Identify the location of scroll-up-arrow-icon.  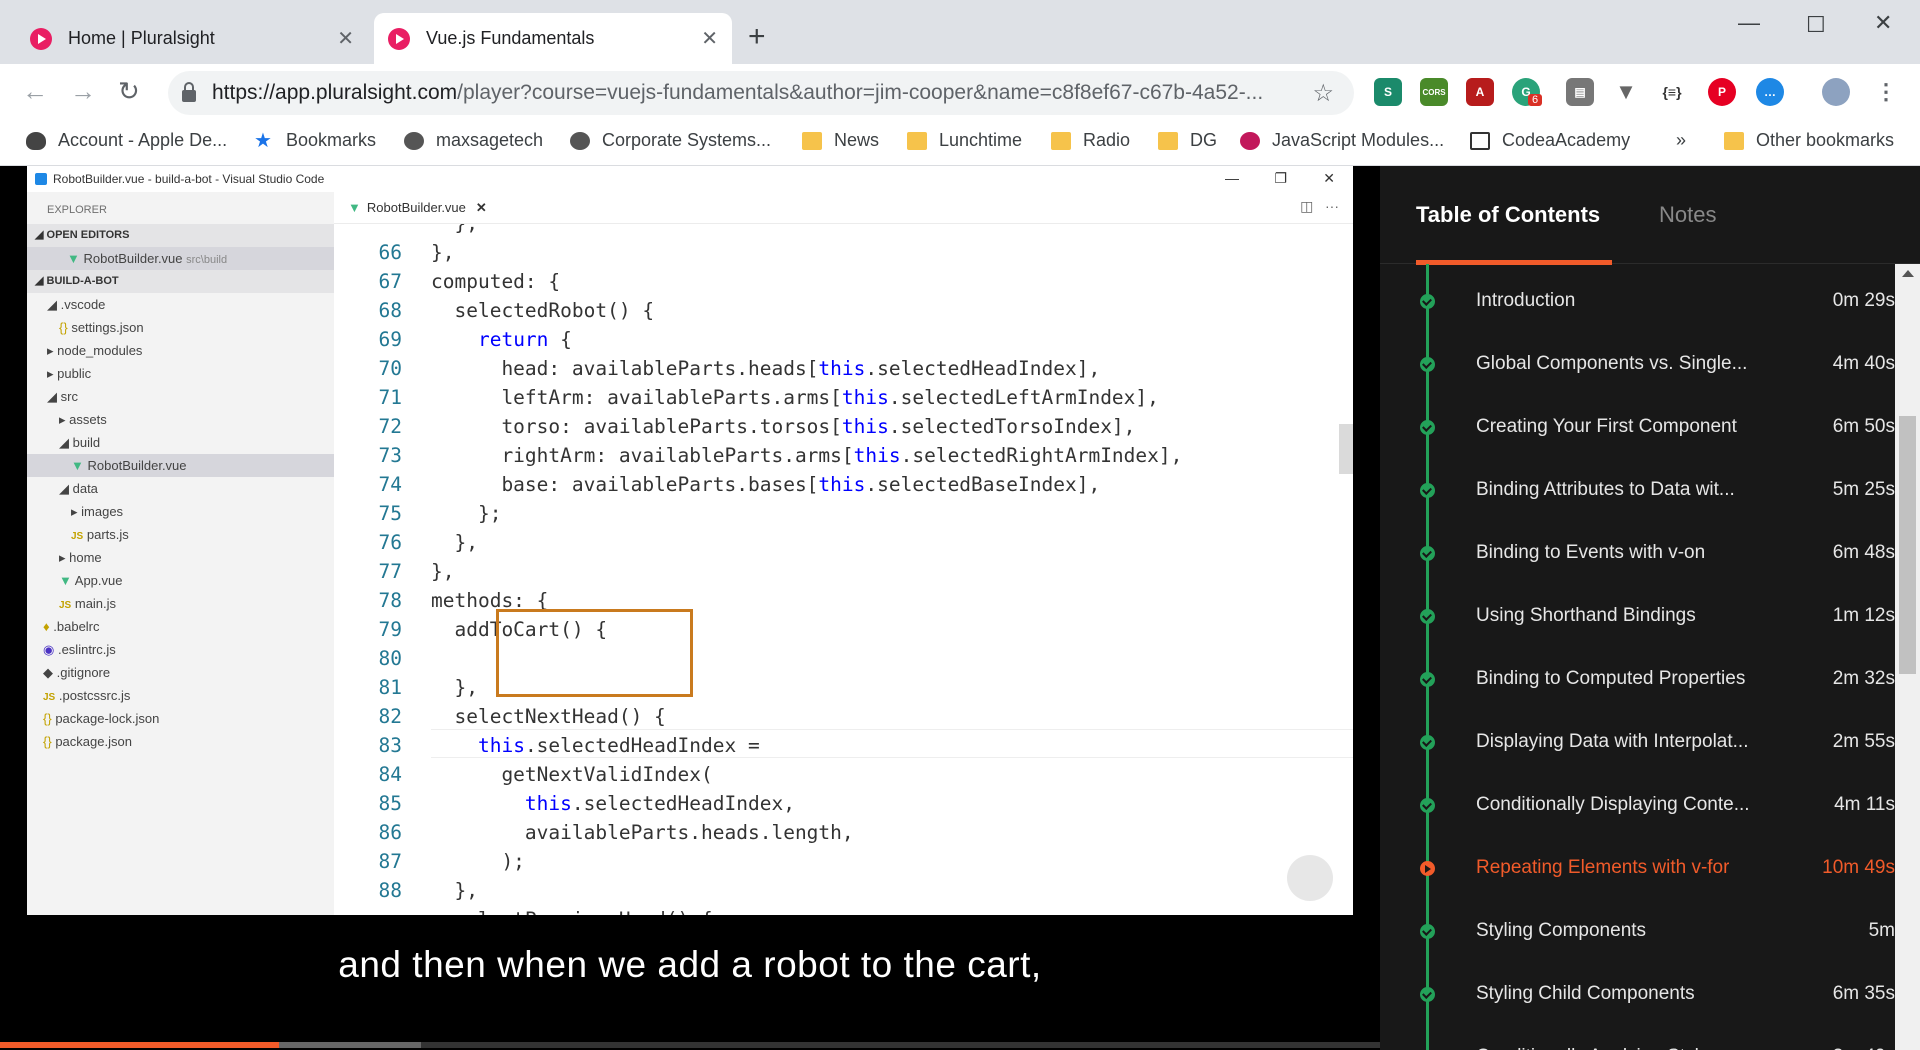
(1908, 273).